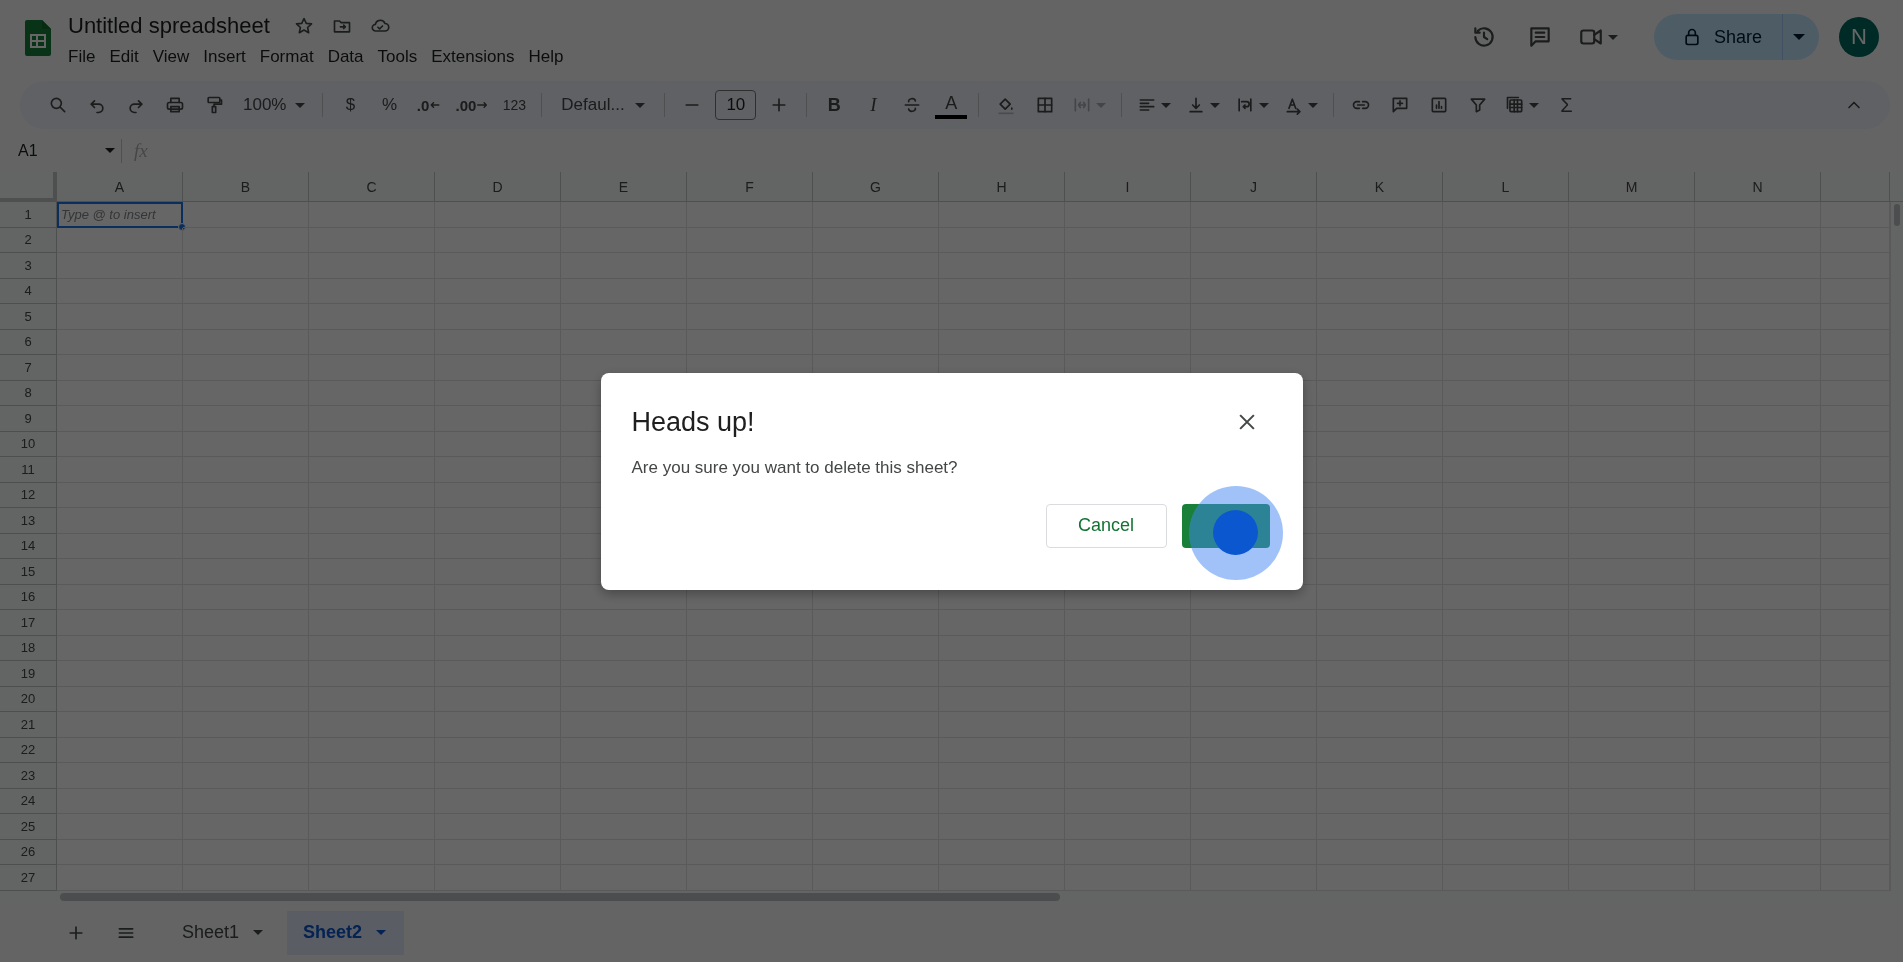 This screenshot has height=962, width=1903. I want to click on row-header: 26, so click(28, 852).